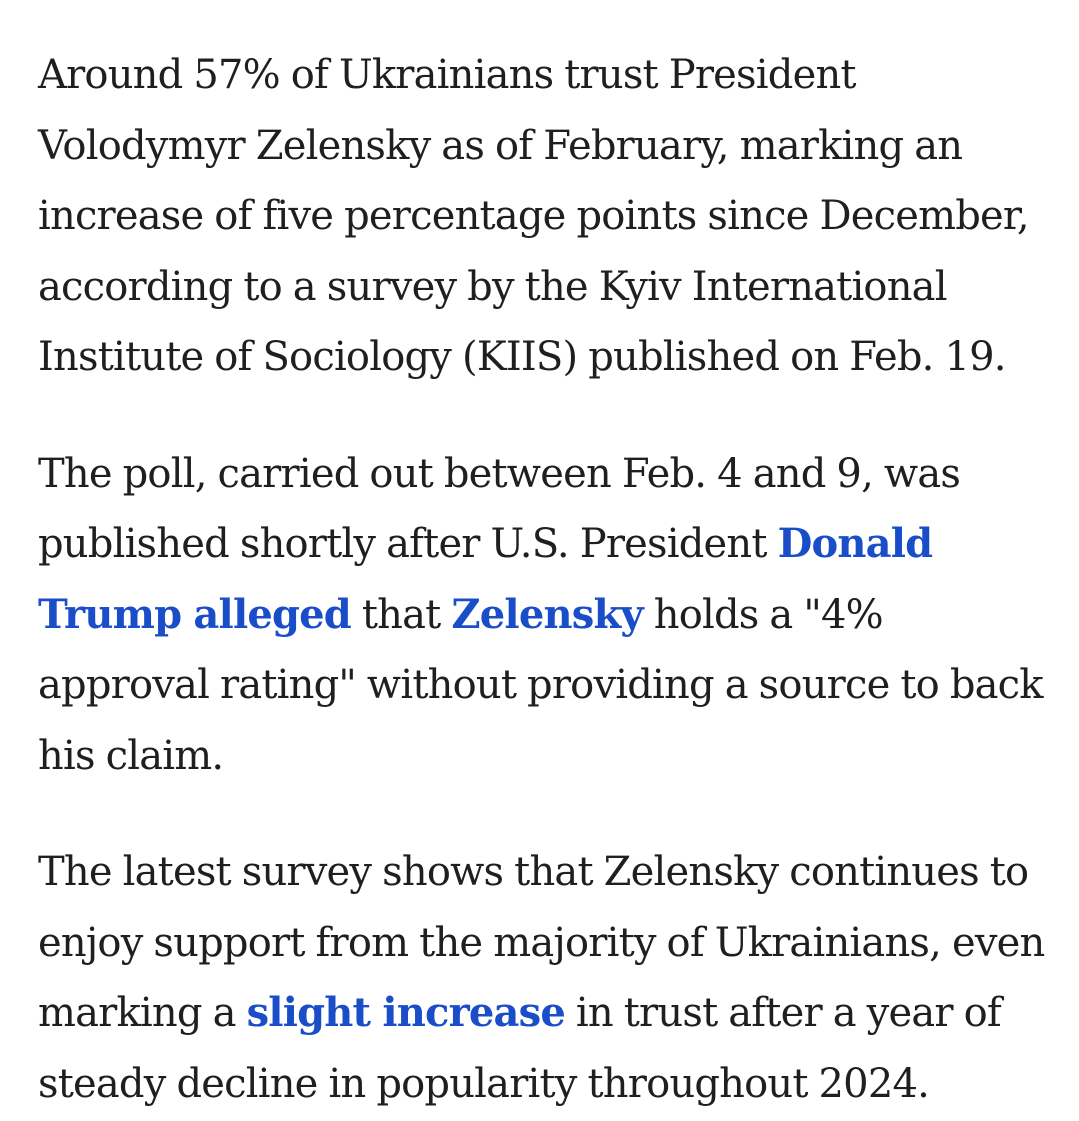 This screenshot has height=1121, width=1079. Describe the element at coordinates (547, 614) in the screenshot. I see `zelensky-link: Zelensky` at that location.